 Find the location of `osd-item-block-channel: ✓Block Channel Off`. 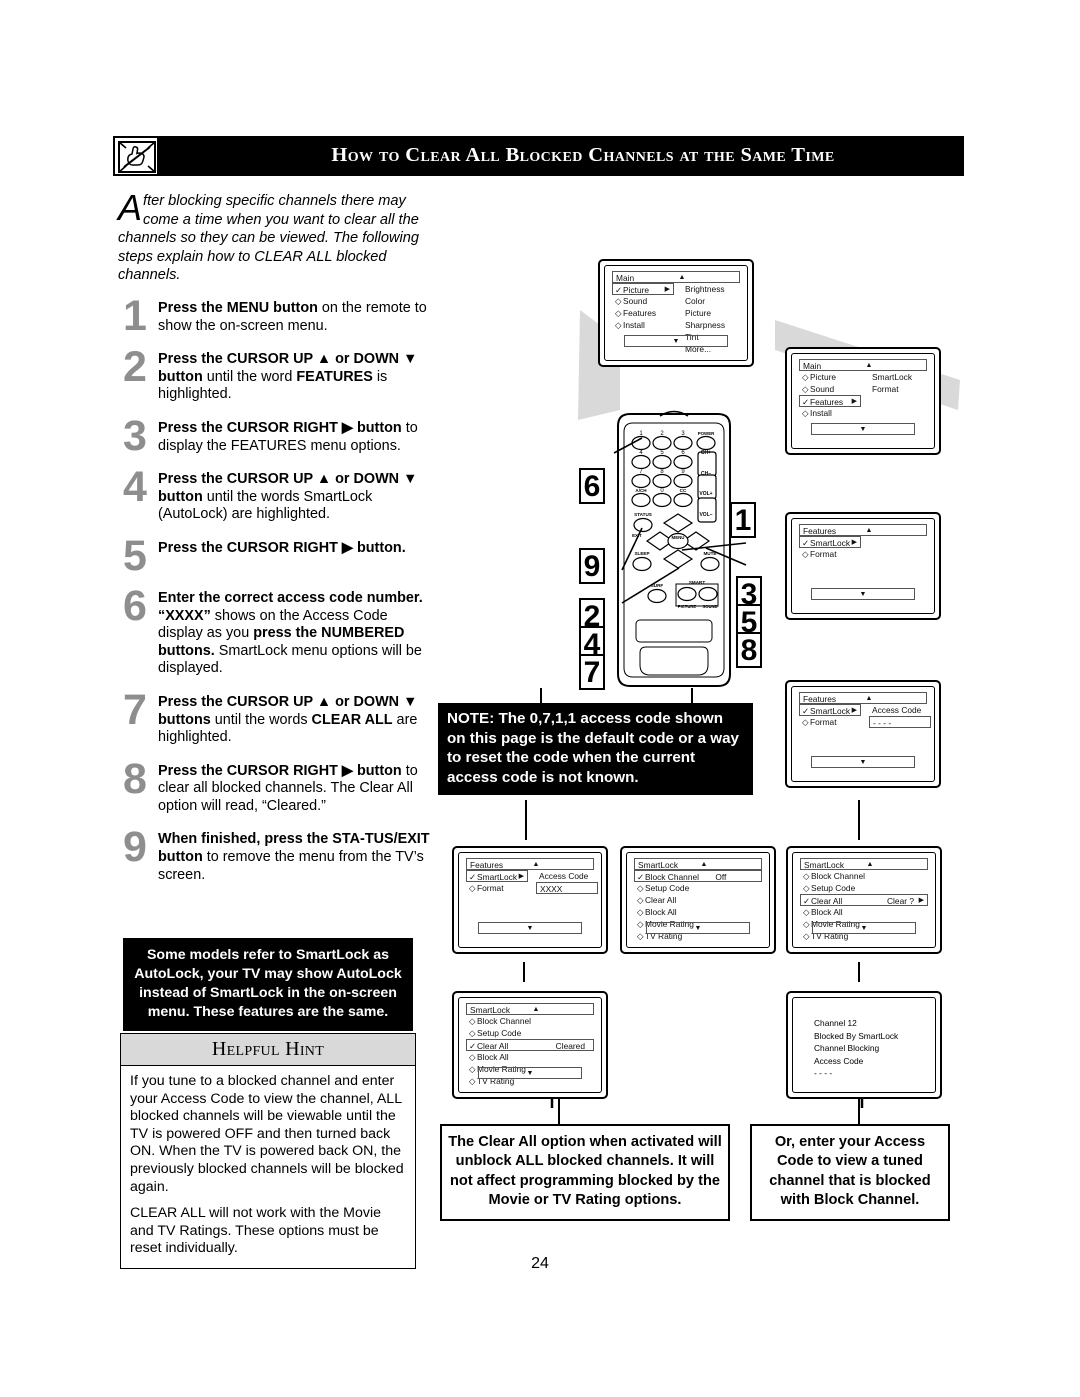

osd-item-block-channel: ✓Block Channel Off is located at coordinates (698, 876).